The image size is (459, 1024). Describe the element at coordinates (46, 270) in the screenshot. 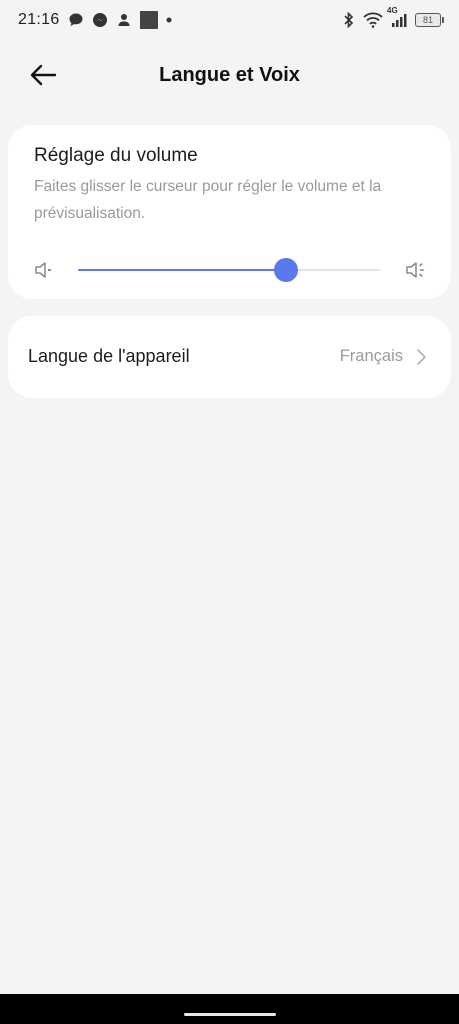

I see `volume-min-icon` at that location.